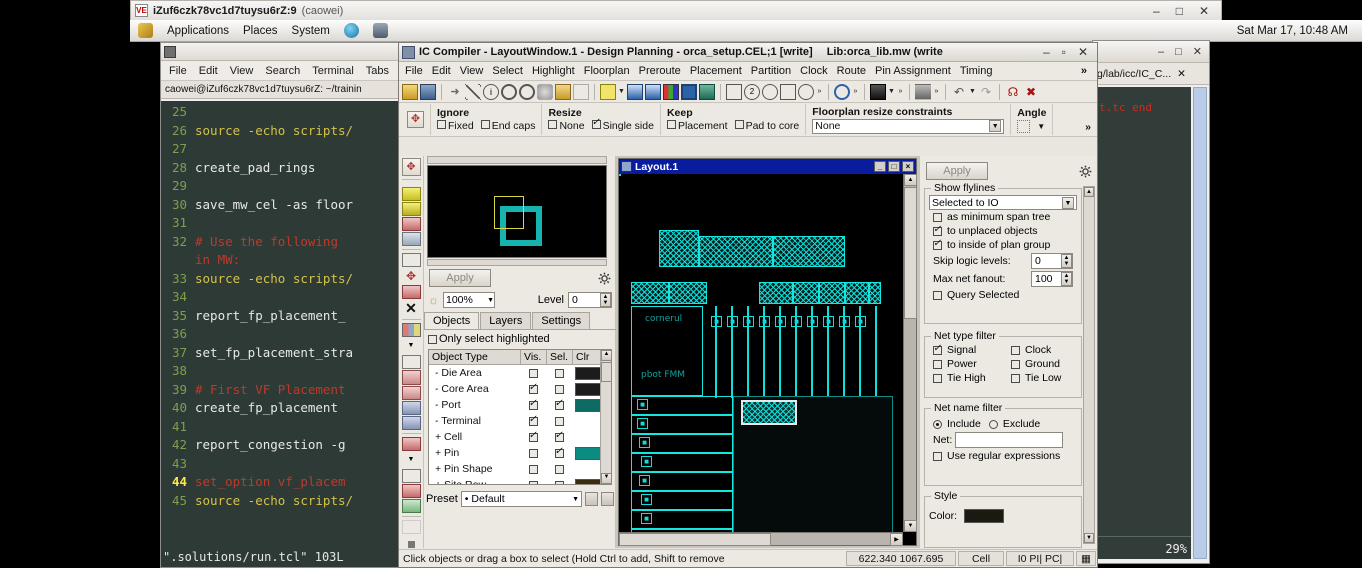 This screenshot has width=1362, height=568. Describe the element at coordinates (908, 166) in the screenshot. I see `layout-close-button: ×` at that location.